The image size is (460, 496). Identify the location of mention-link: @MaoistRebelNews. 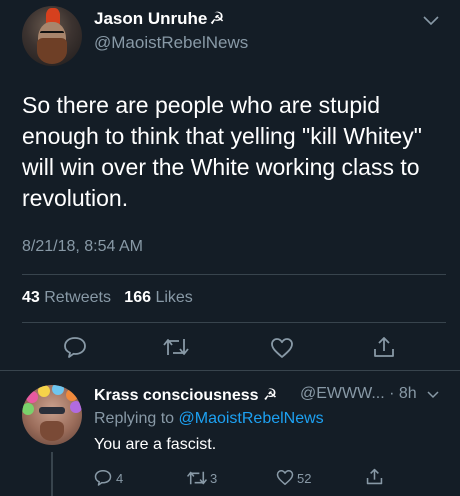
(251, 418).